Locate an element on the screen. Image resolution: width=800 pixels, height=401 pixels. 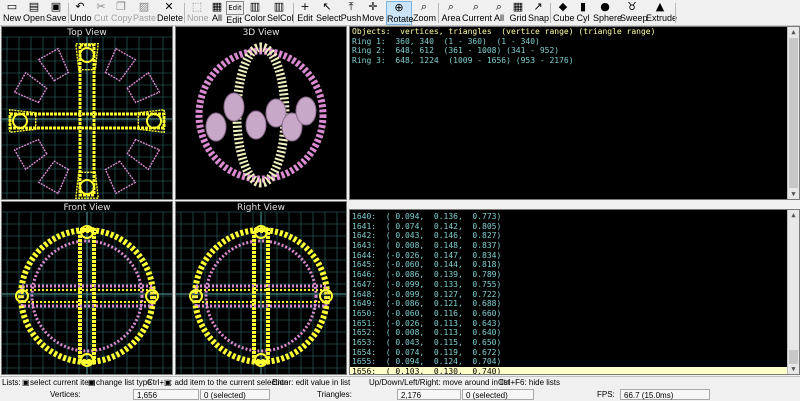
vertex-list-item: 1647: (-0.099, 0.133, 0.755) is located at coordinates (569, 285).